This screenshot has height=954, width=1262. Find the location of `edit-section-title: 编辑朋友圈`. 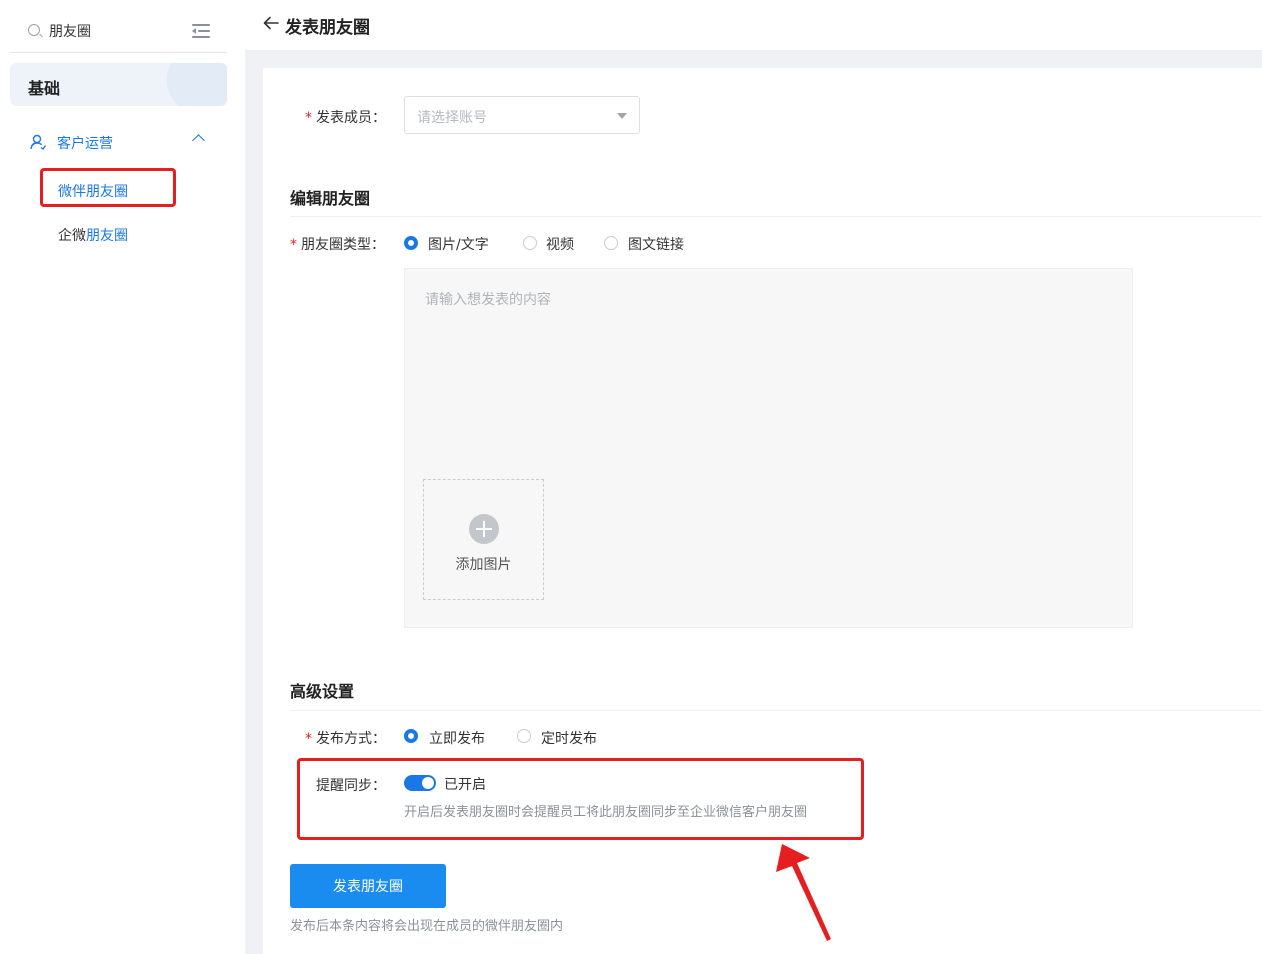

edit-section-title: 编辑朋友圈 is located at coordinates (330, 198).